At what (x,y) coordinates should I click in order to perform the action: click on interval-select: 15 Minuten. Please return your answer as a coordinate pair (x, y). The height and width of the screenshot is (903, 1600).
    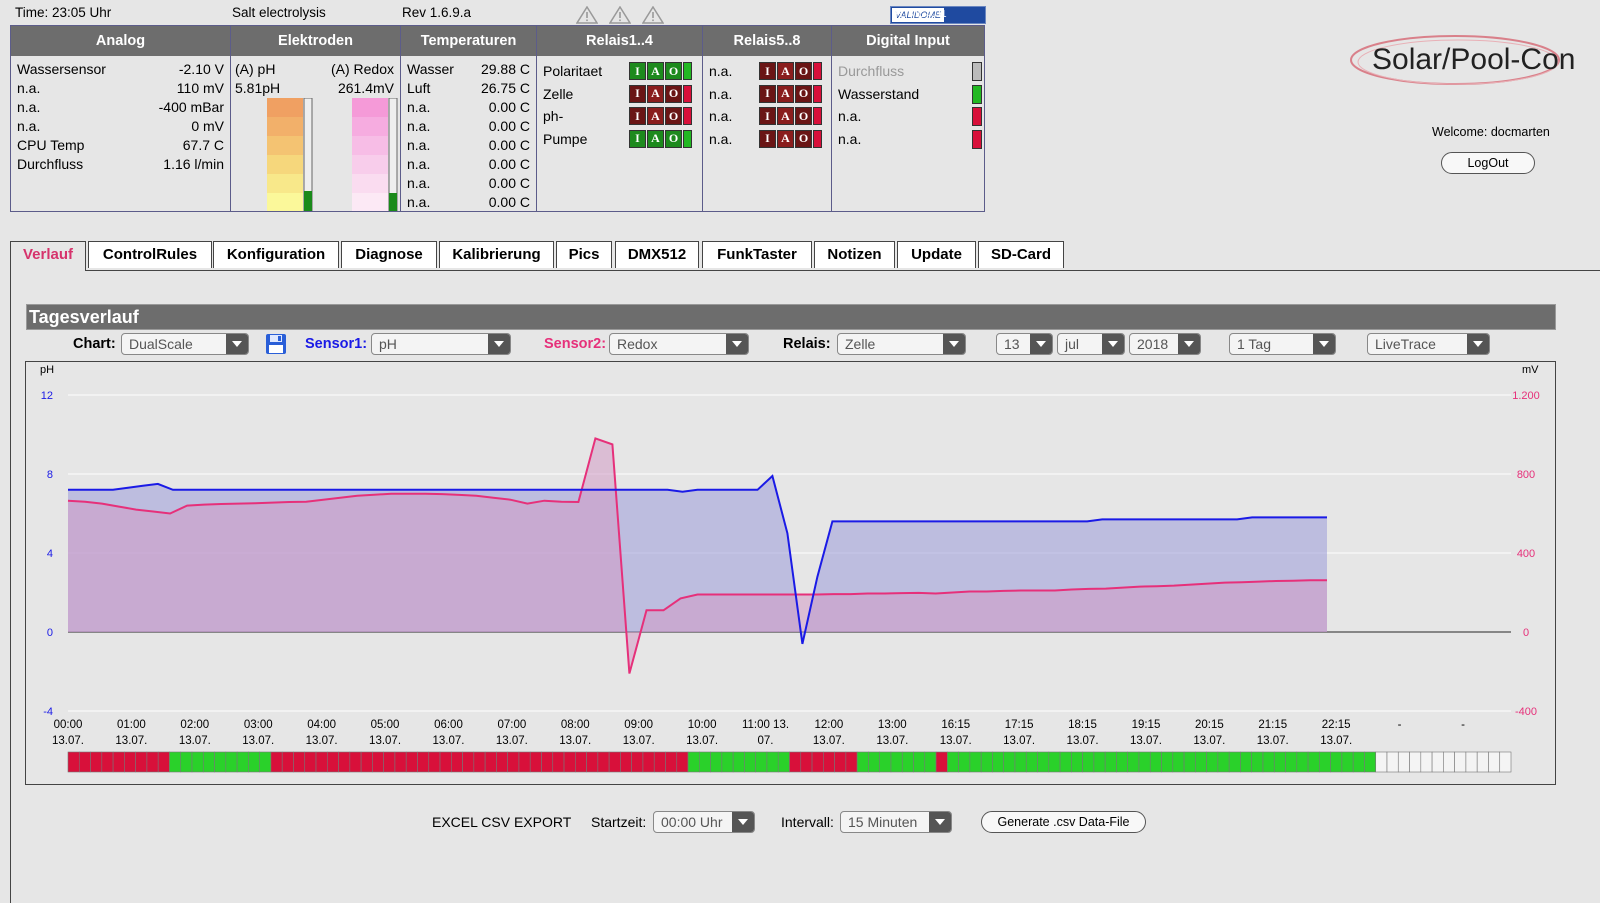
    Looking at the image, I should click on (896, 822).